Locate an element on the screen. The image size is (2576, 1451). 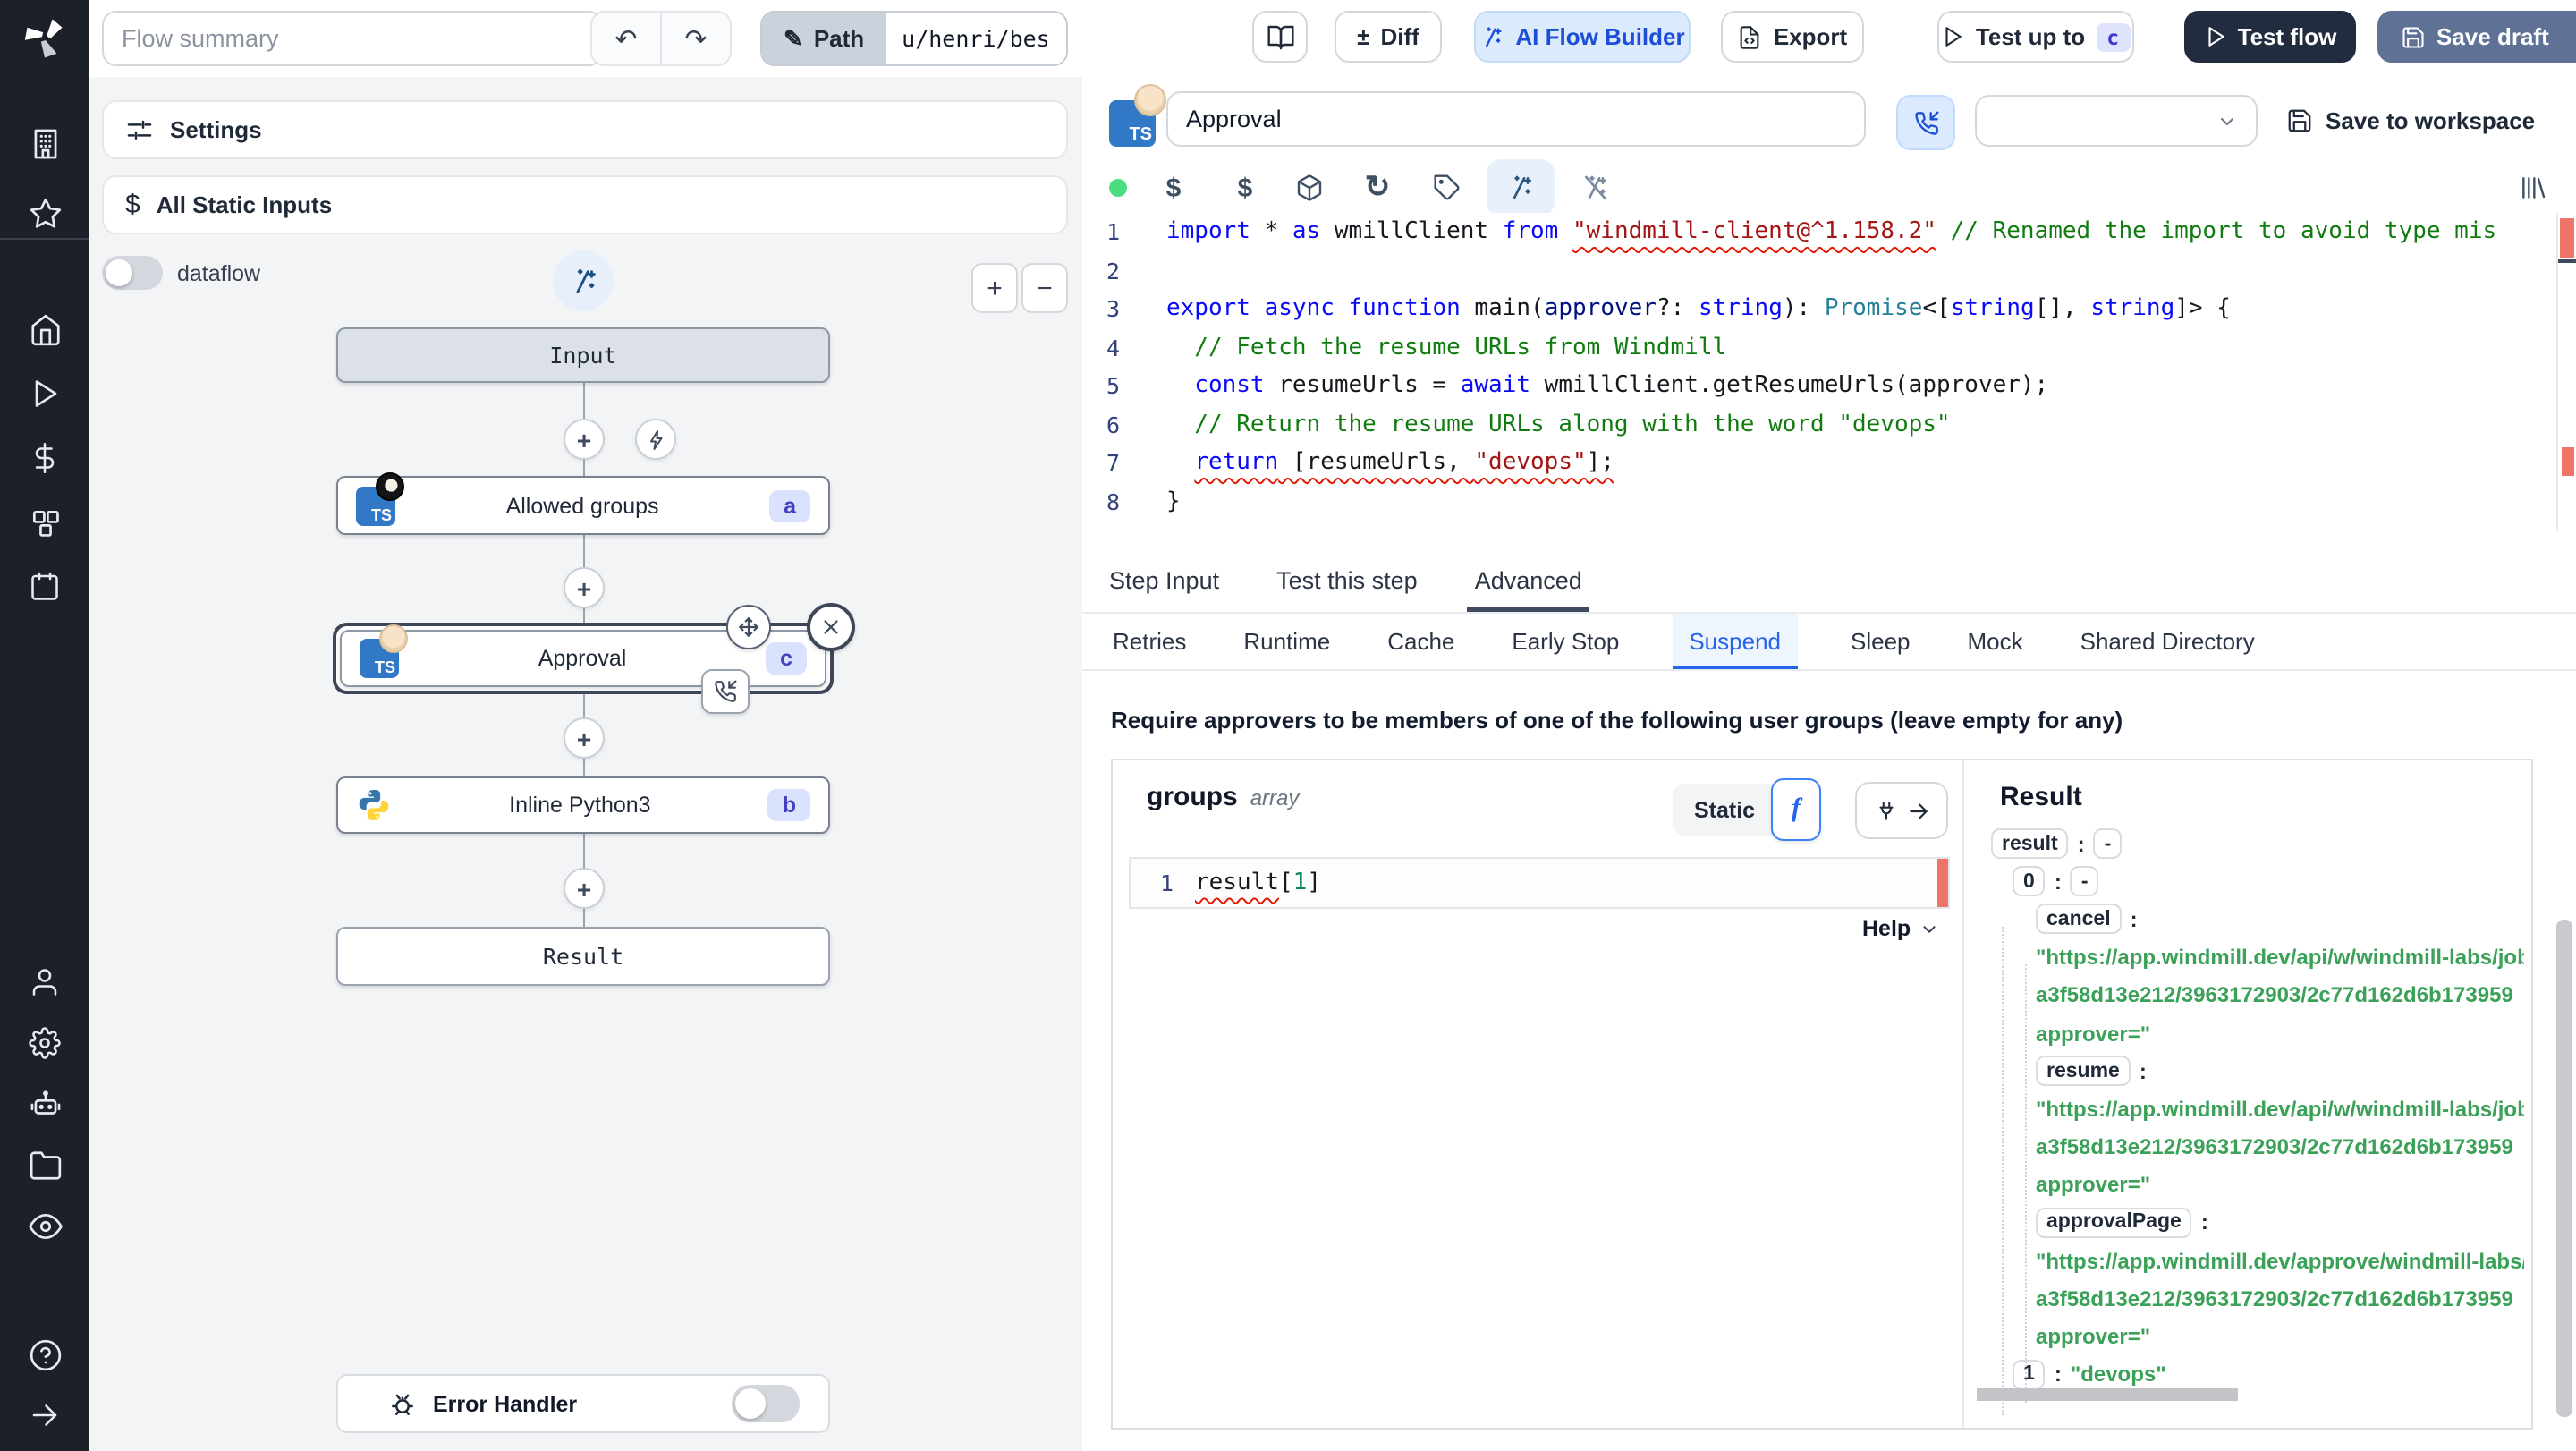
json-key-badge: 0 is located at coordinates (2029, 882).